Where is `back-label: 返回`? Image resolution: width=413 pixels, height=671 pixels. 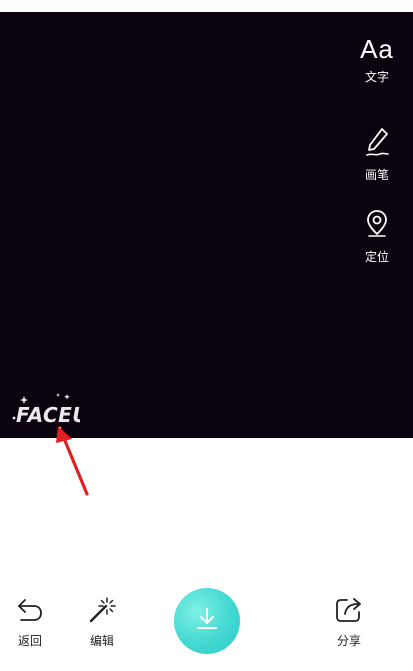 back-label: 返回 is located at coordinates (29, 641).